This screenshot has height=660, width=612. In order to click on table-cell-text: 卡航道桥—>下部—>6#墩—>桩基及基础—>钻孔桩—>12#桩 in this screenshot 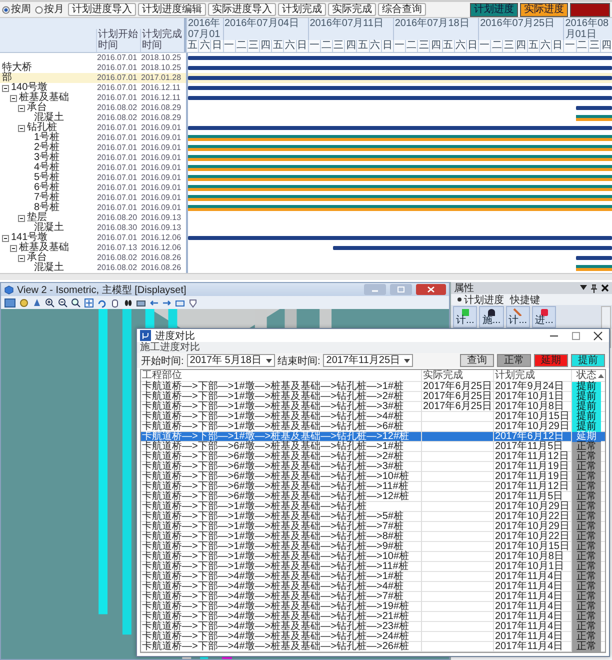, I will do `click(275, 497)`.